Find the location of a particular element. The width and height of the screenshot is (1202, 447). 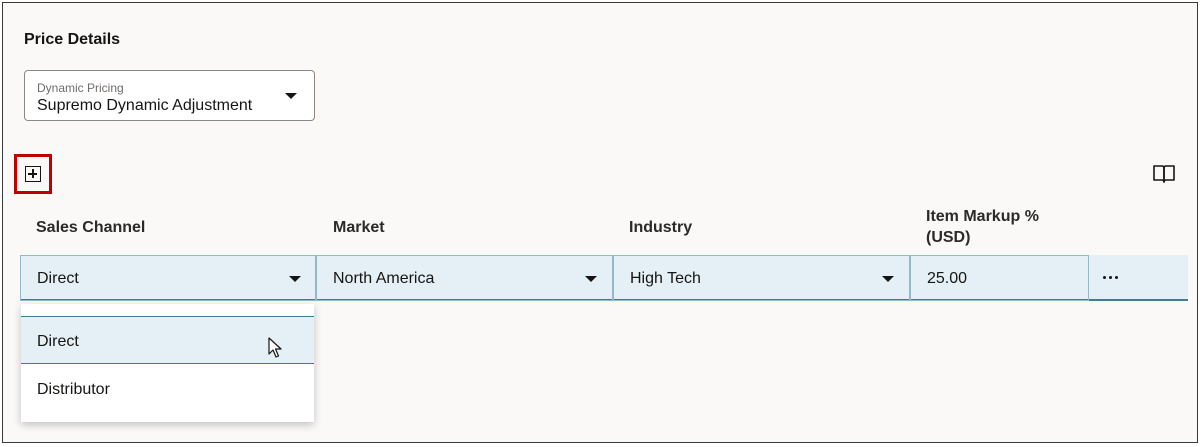

add-row-icon is located at coordinates (33, 174).